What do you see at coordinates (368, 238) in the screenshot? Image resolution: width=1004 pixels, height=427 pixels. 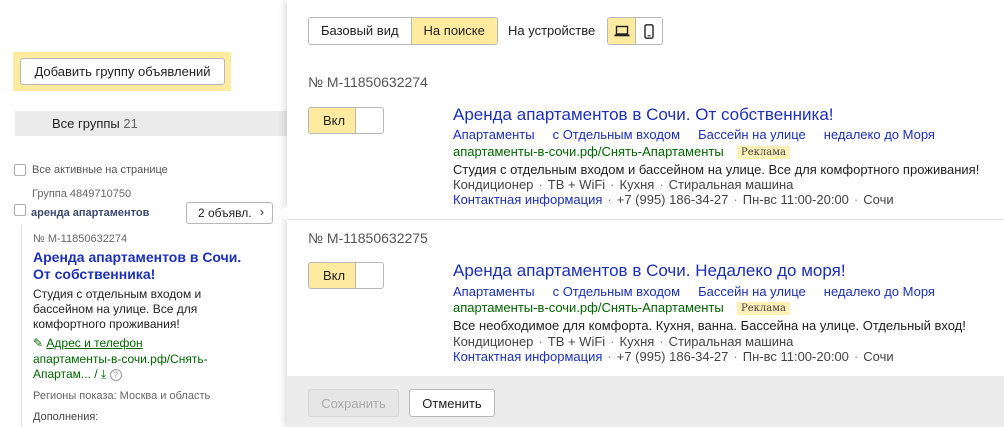 I see `ad-number: № M-11850632275` at bounding box center [368, 238].